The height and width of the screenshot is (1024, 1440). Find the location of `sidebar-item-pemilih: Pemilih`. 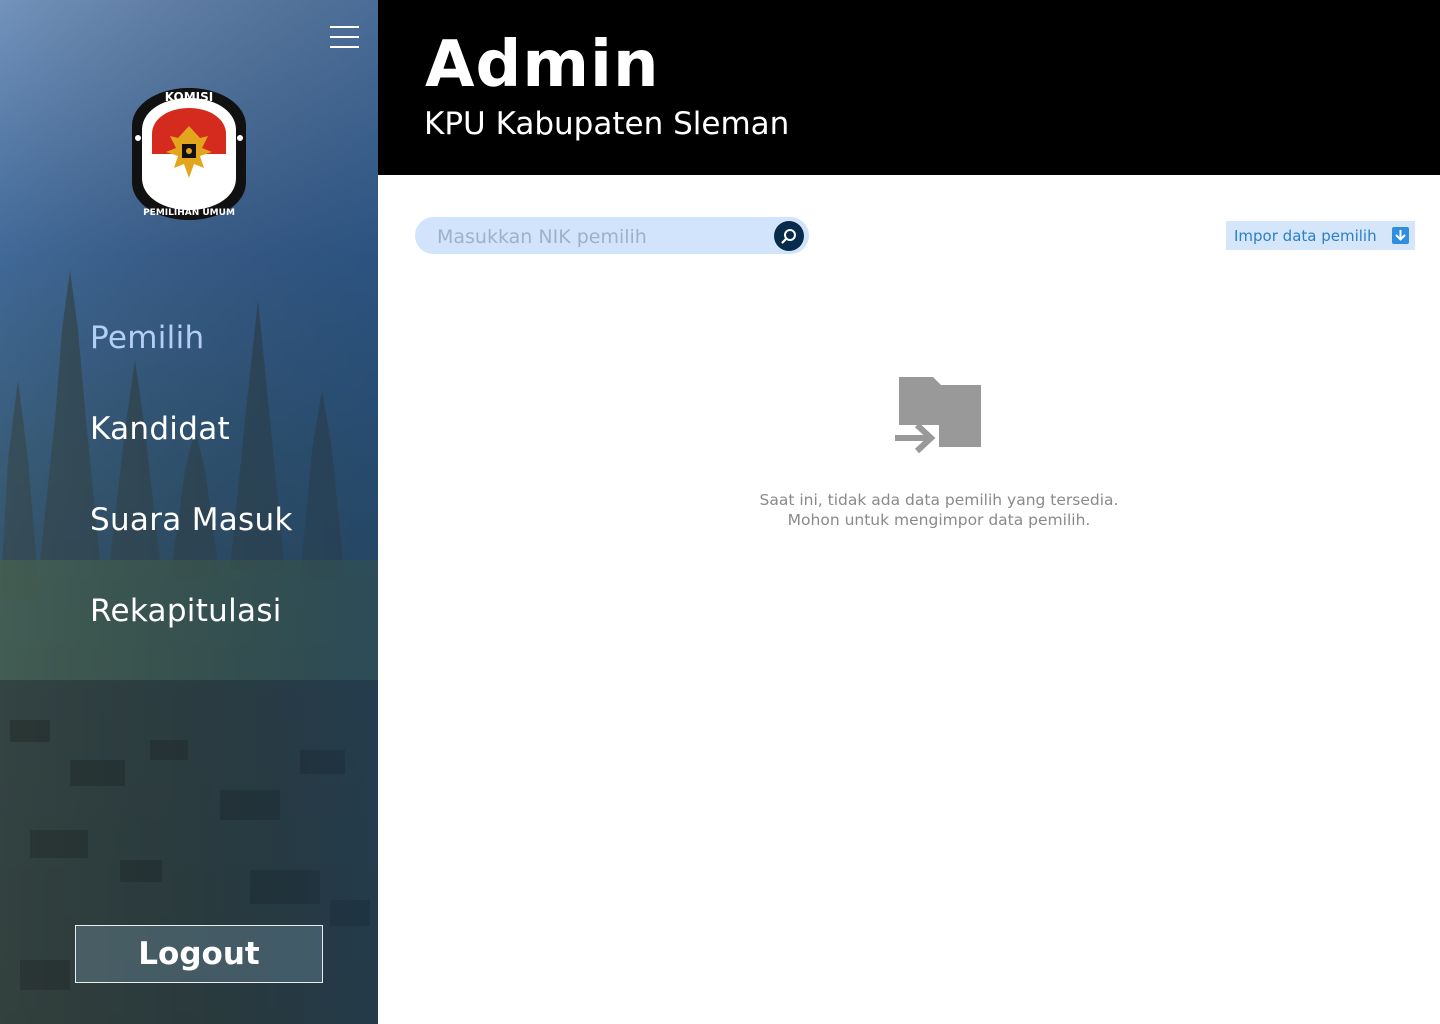

sidebar-item-pemilih: Pemilih is located at coordinates (147, 338).